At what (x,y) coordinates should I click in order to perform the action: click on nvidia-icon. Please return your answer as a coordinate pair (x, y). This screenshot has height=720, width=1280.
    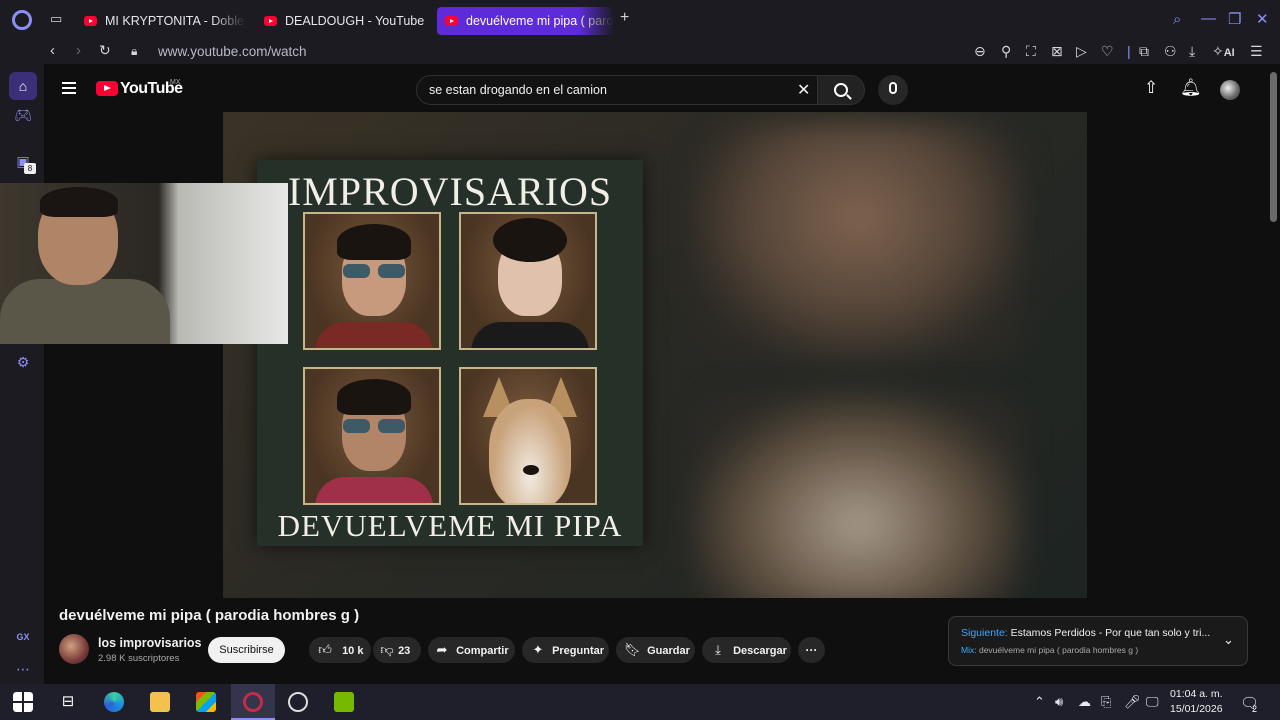
    Looking at the image, I should click on (344, 702).